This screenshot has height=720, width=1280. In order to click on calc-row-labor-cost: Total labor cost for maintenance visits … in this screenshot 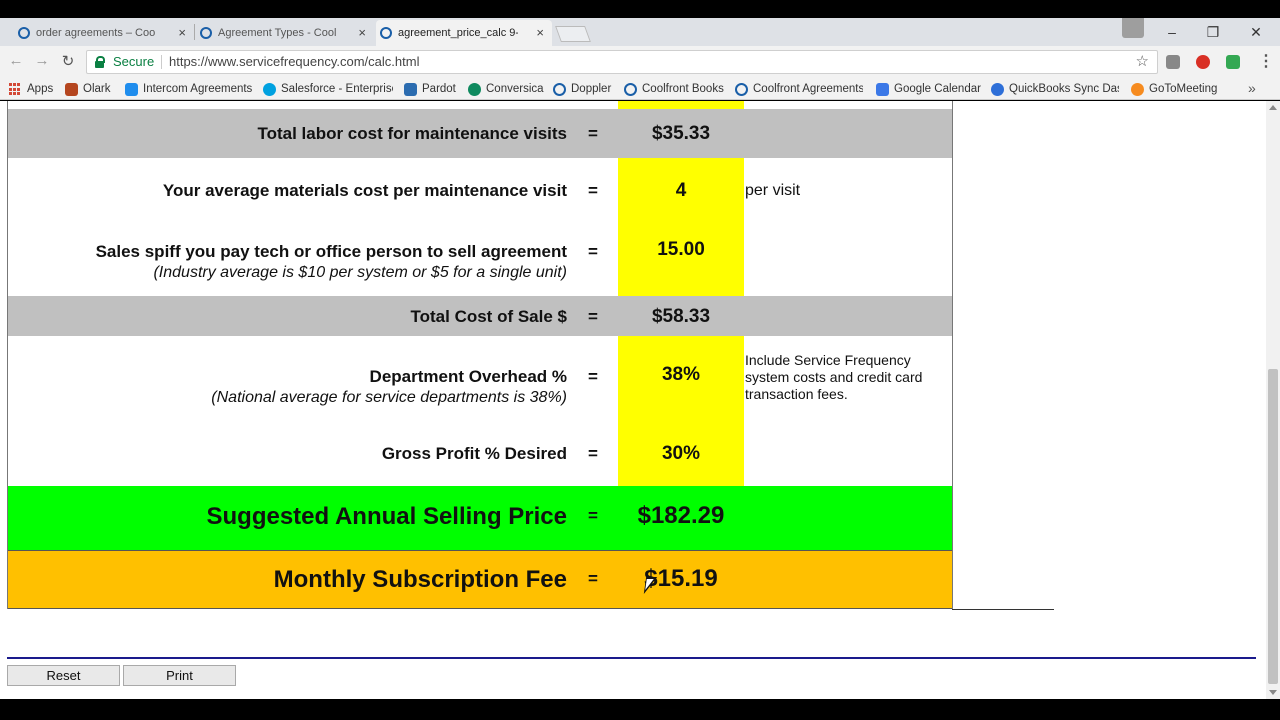, I will do `click(480, 133)`.